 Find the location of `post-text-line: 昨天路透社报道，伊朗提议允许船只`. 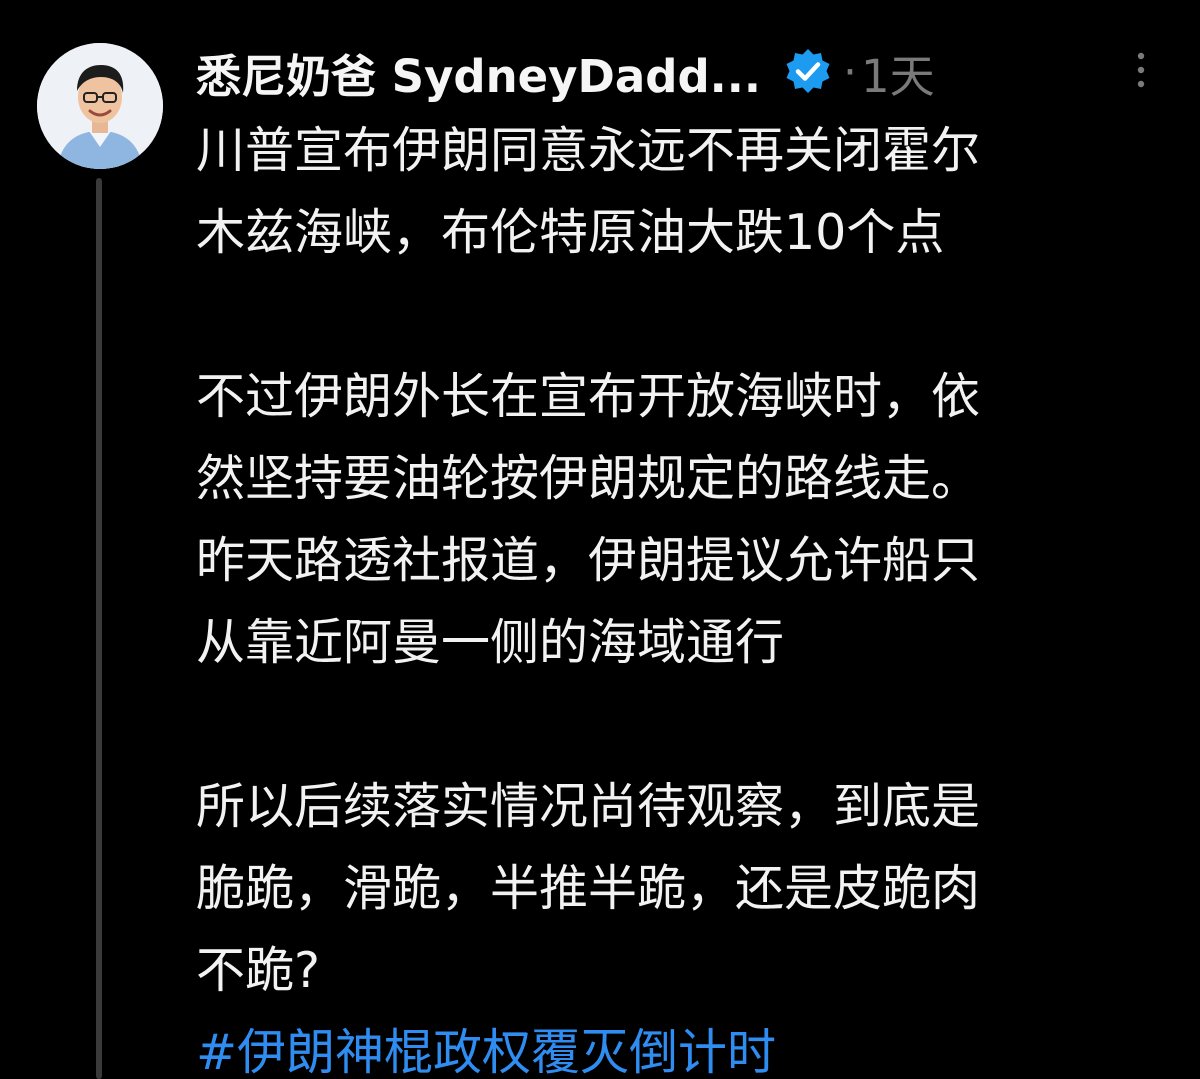

post-text-line: 昨天路透社报道，伊朗提议允许船只 is located at coordinates (588, 560).